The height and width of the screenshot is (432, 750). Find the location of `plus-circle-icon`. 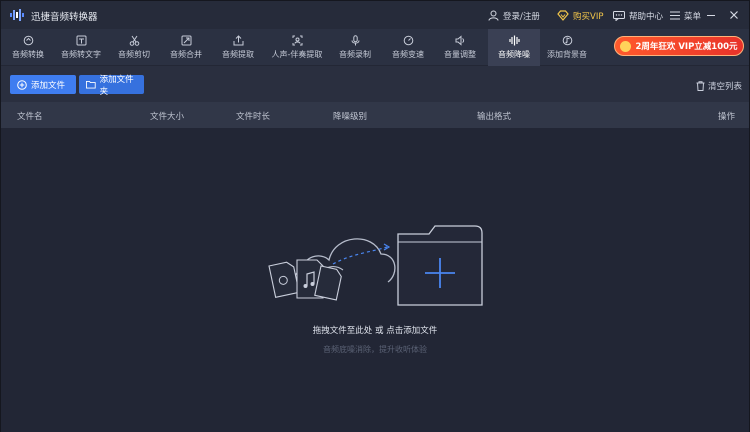

plus-circle-icon is located at coordinates (22, 84).